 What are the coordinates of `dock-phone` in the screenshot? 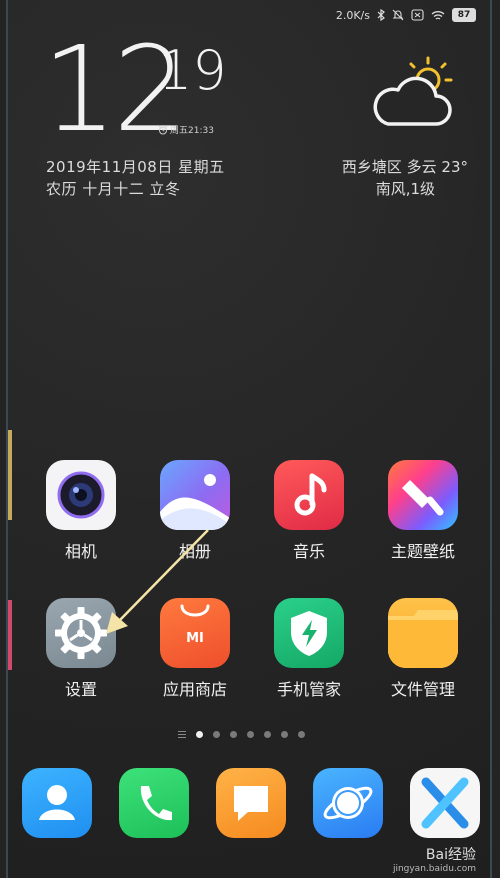 It's located at (154, 803).